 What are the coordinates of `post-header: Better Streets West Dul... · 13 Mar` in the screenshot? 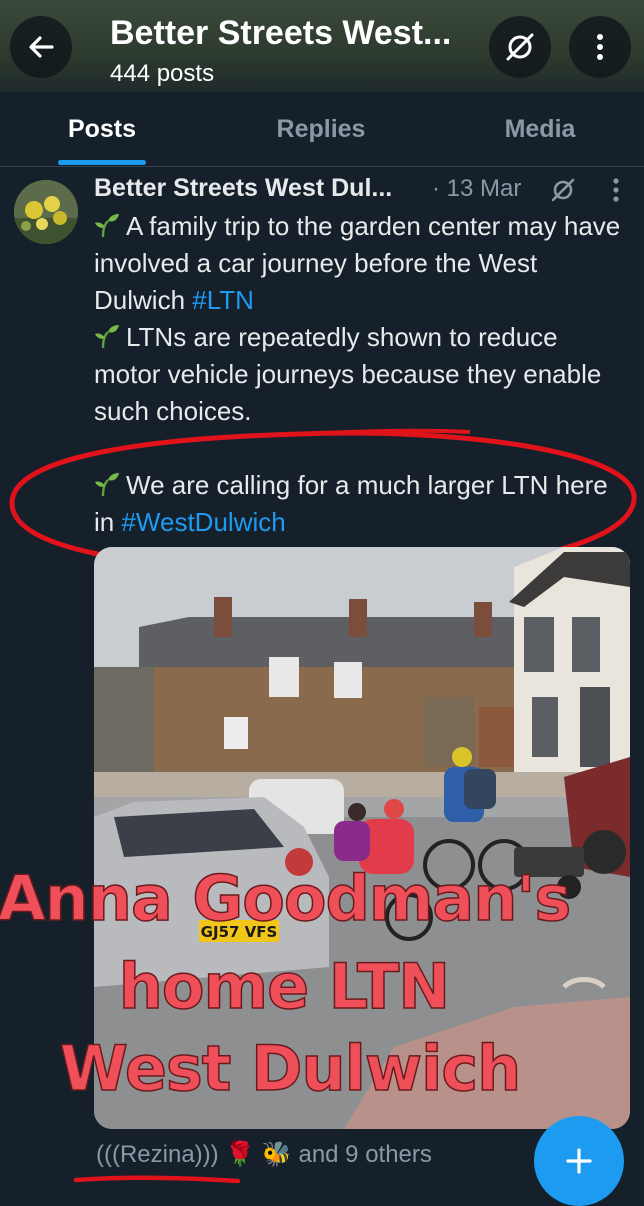 It's located at (364, 192).